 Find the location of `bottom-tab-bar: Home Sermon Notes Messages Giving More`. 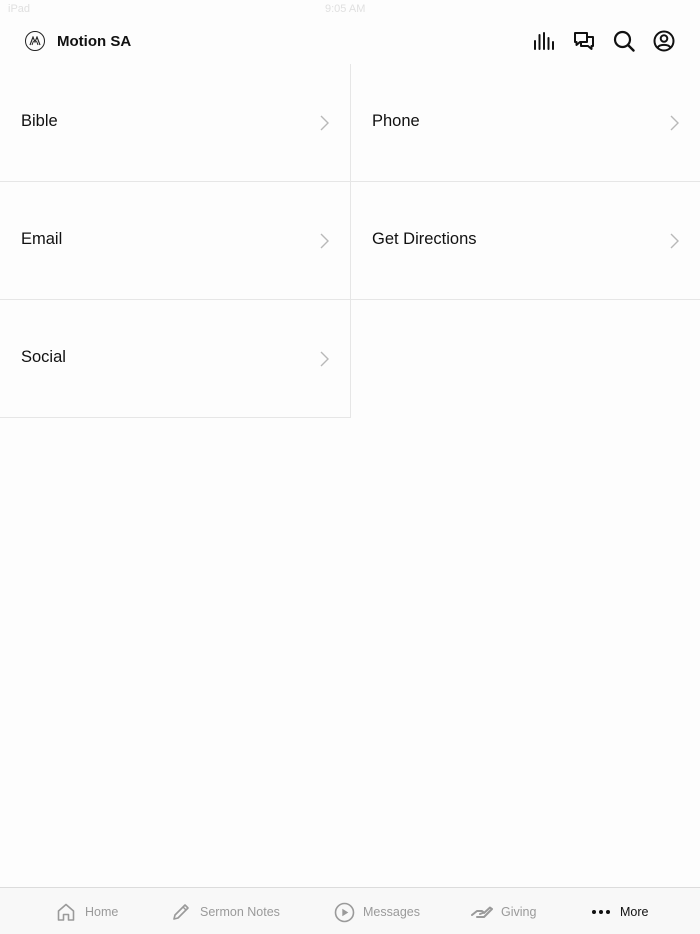

bottom-tab-bar: Home Sermon Notes Messages Giving More is located at coordinates (350, 910).